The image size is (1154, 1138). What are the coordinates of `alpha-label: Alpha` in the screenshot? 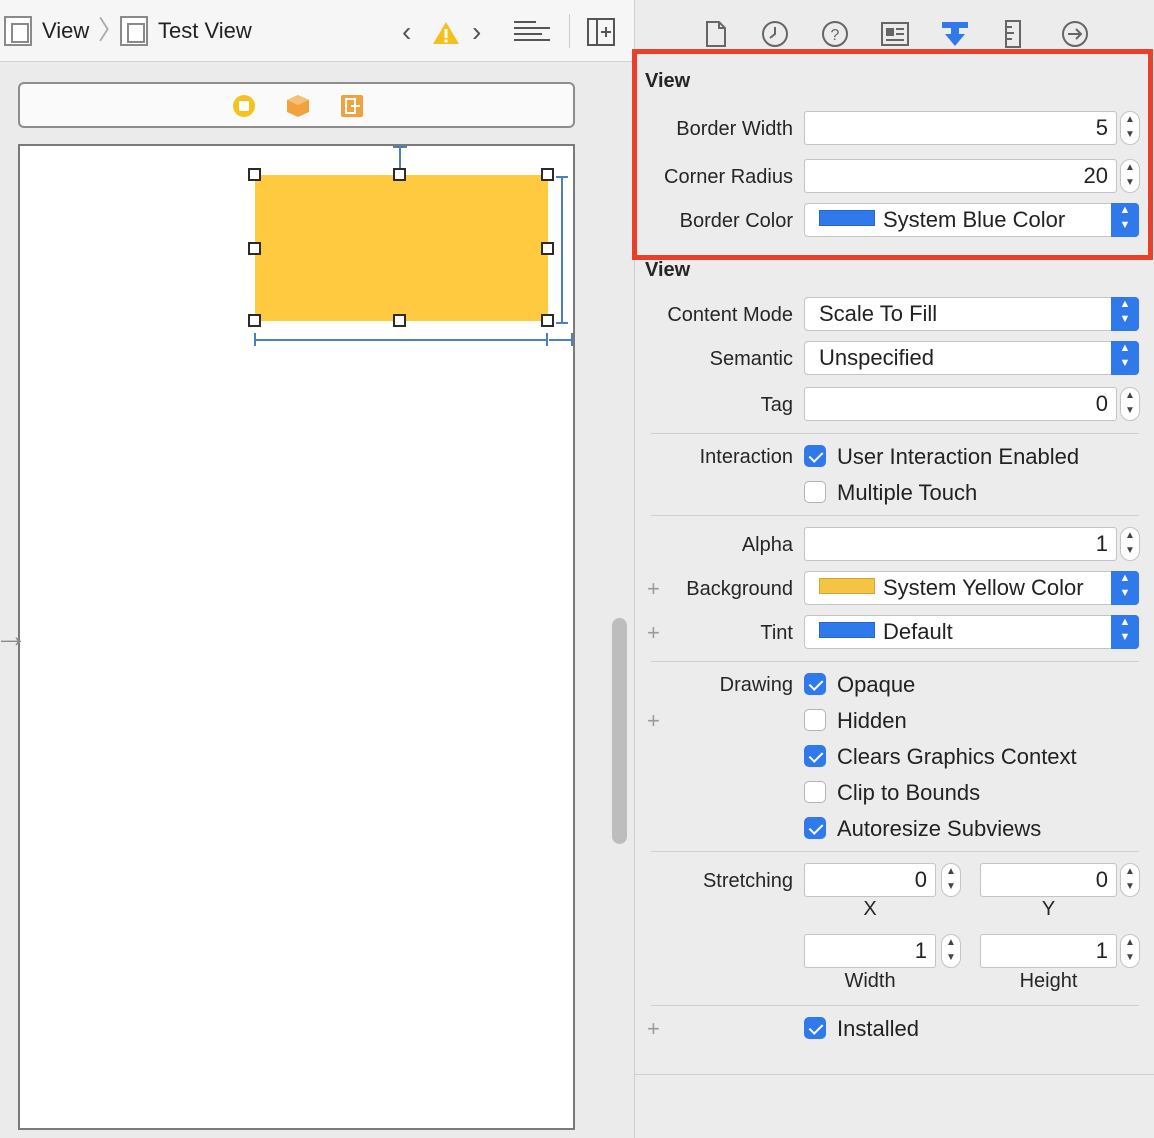 It's located at (767, 545).